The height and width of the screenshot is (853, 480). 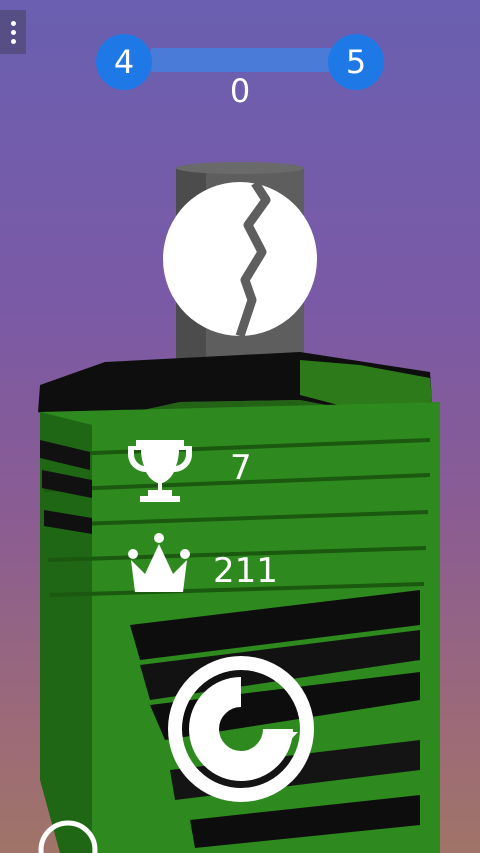 I want to click on score-counter: 0, so click(x=240, y=91).